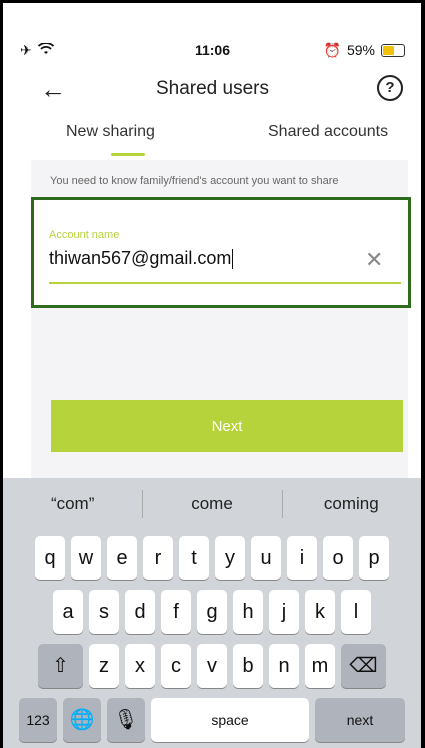 The image size is (425, 748). What do you see at coordinates (140, 666) in the screenshot?
I see `key: x` at bounding box center [140, 666].